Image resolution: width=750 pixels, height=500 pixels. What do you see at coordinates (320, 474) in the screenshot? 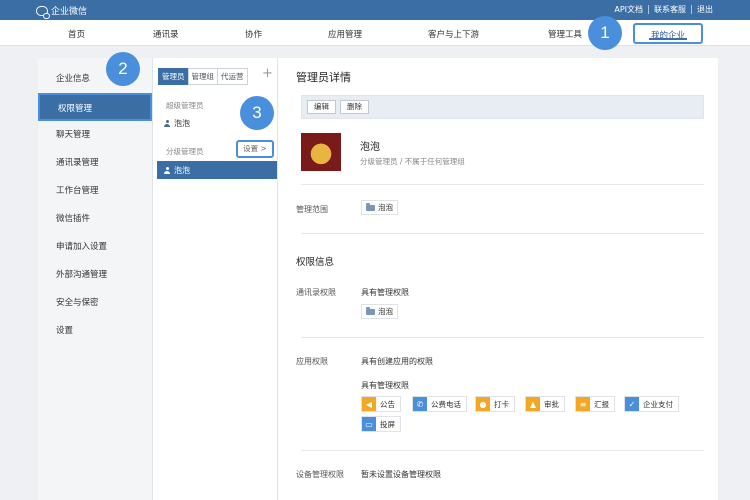
I see `device-permission-label: 设备管理权限` at bounding box center [320, 474].